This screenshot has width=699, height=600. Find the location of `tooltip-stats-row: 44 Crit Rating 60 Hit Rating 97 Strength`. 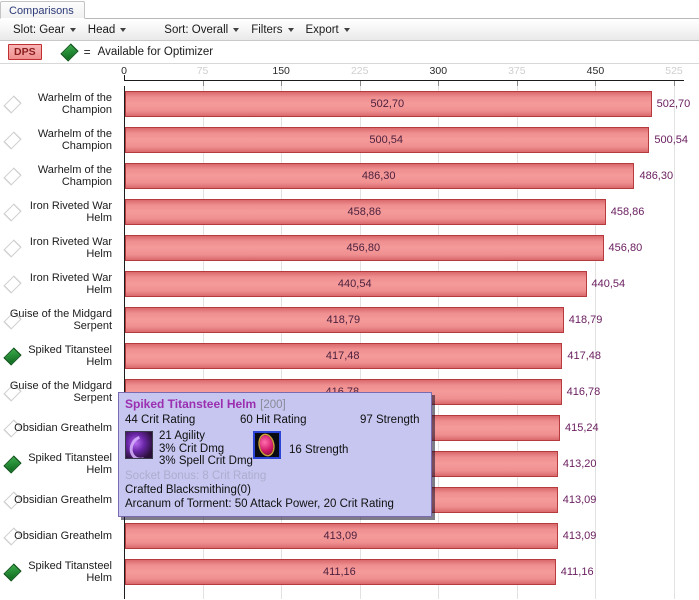

tooltip-stats-row: 44 Crit Rating 60 Hit Rating 97 Strength is located at coordinates (275, 420).